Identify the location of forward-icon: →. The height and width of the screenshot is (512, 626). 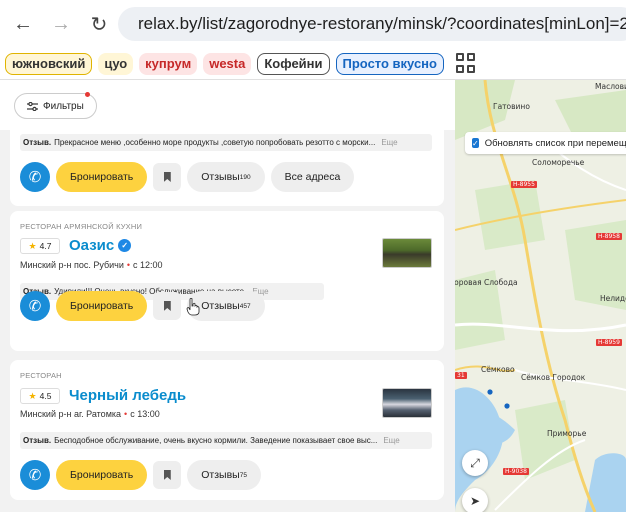
(61, 24).